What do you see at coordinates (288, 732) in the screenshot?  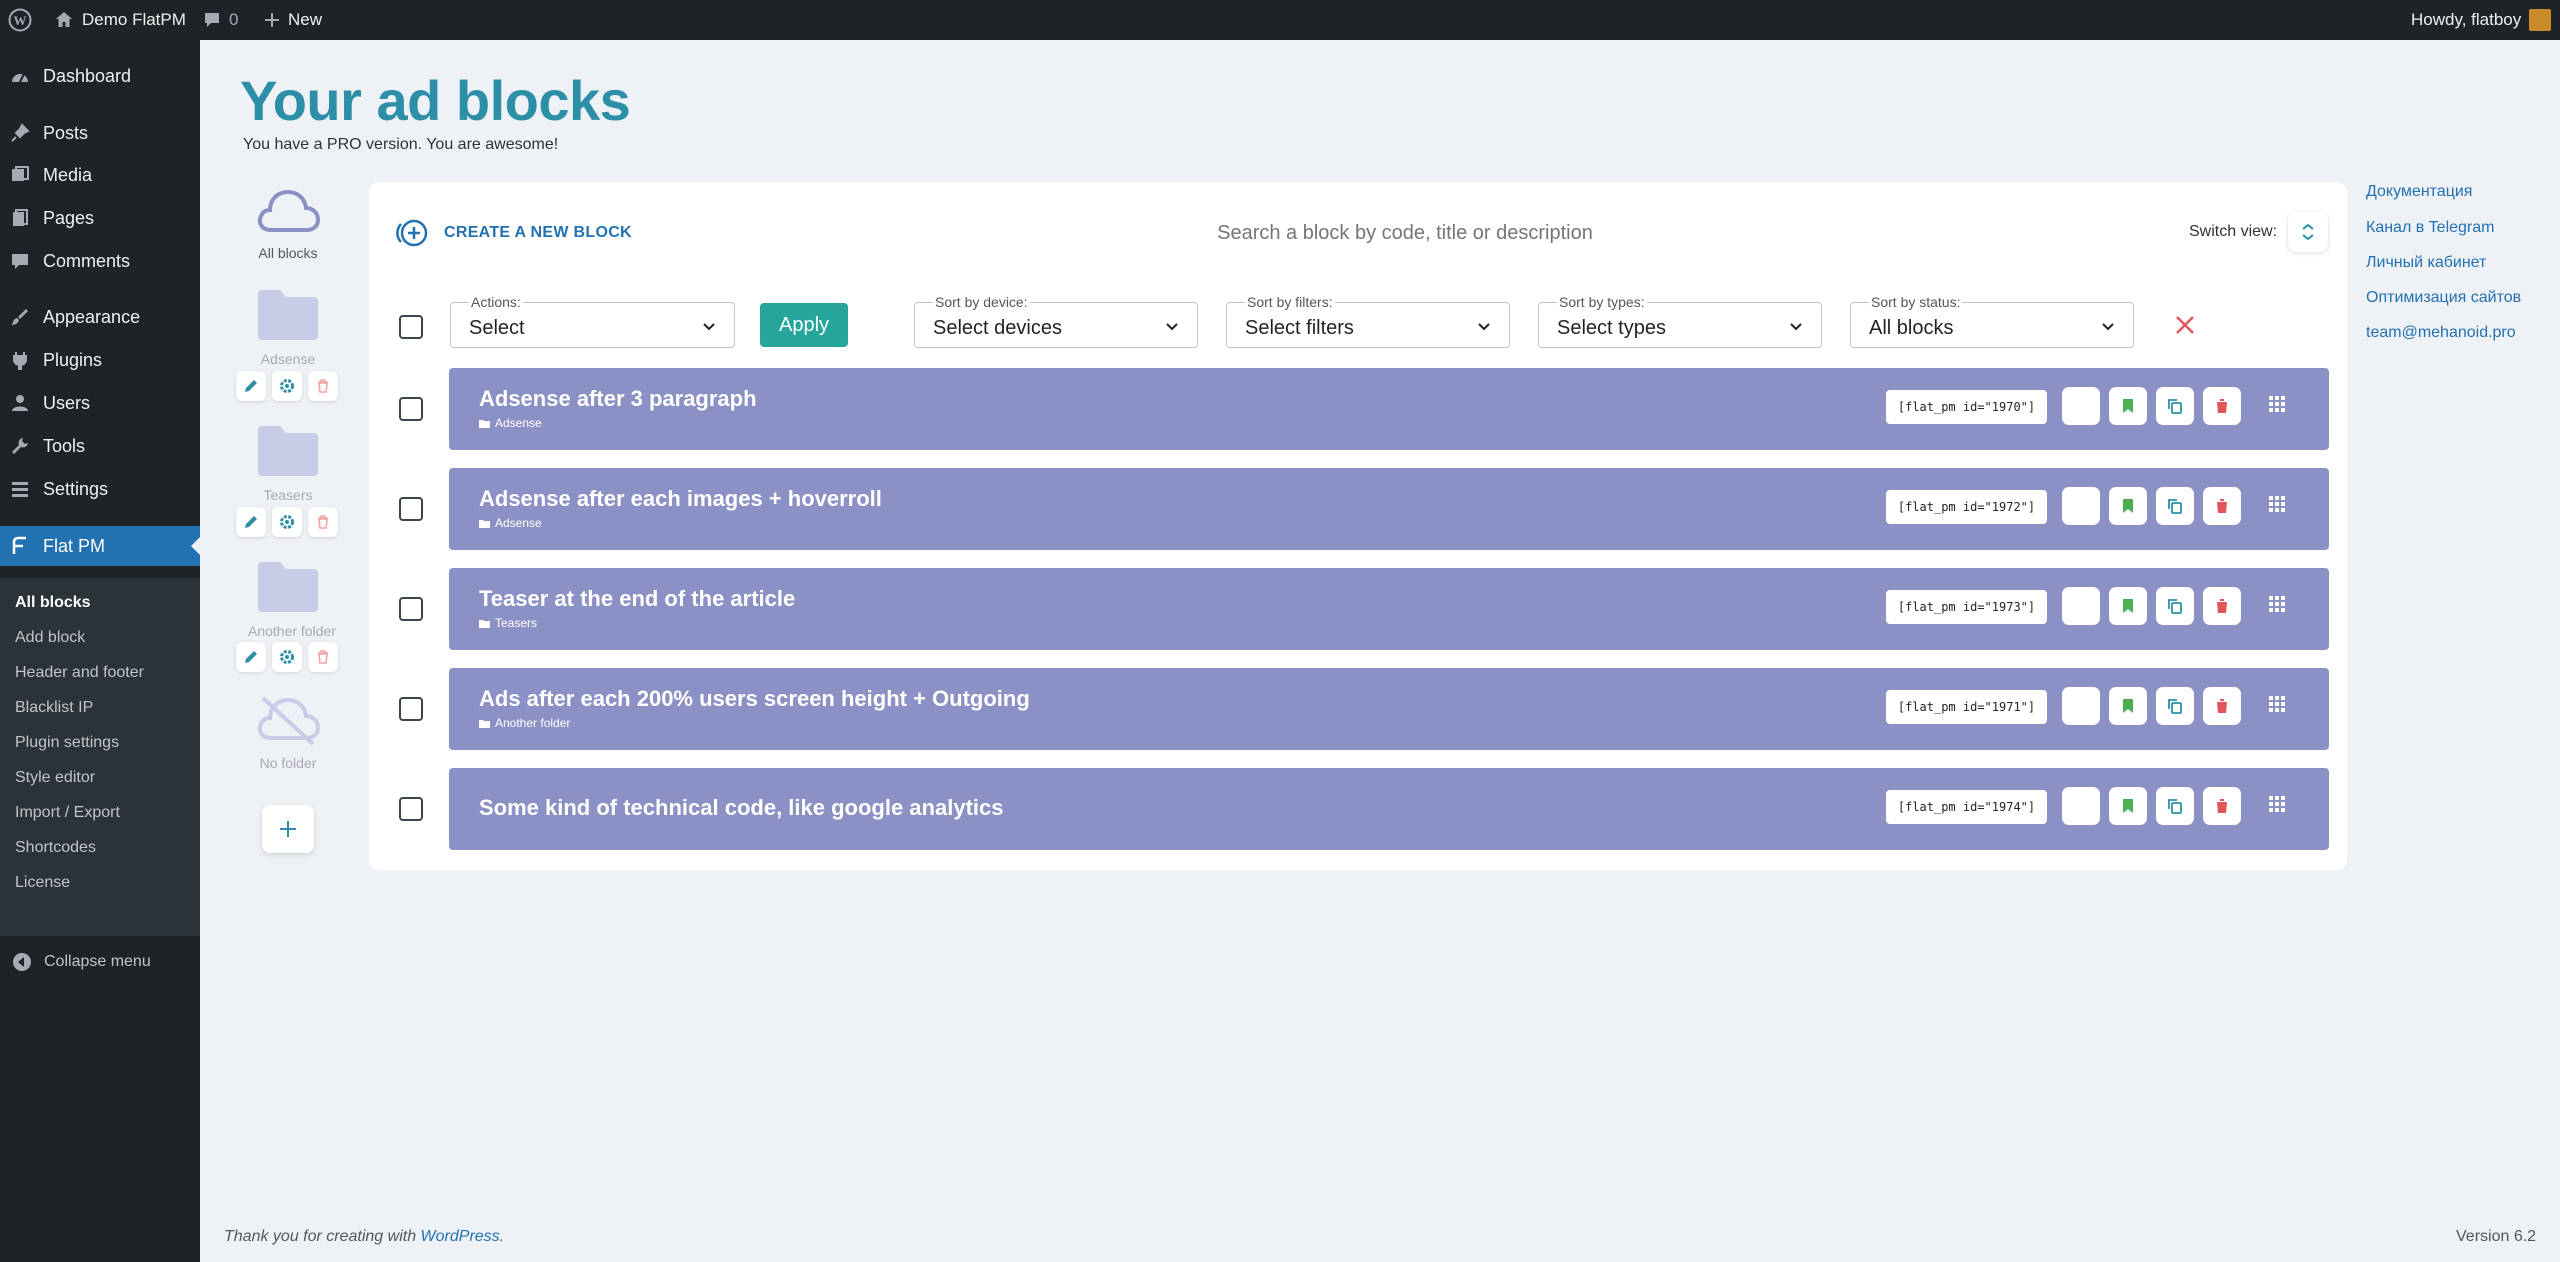 I see `folder-no-folder: No folder` at bounding box center [288, 732].